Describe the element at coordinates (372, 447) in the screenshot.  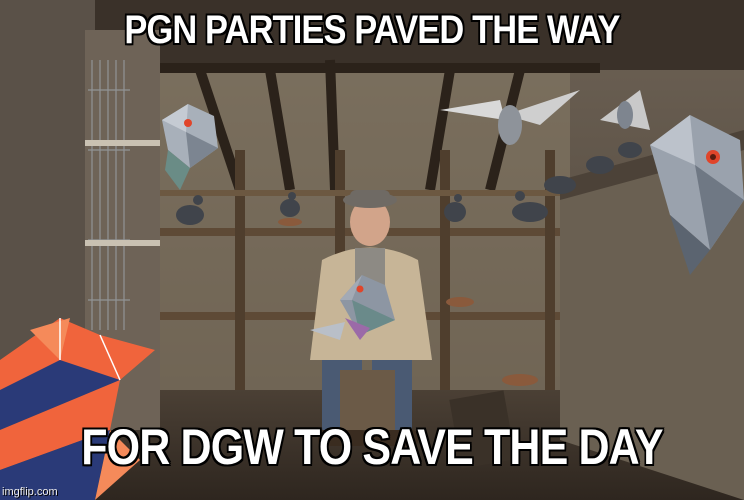
I see `bottom-caption: FOR DGW TO SAVE THE DAY` at that location.